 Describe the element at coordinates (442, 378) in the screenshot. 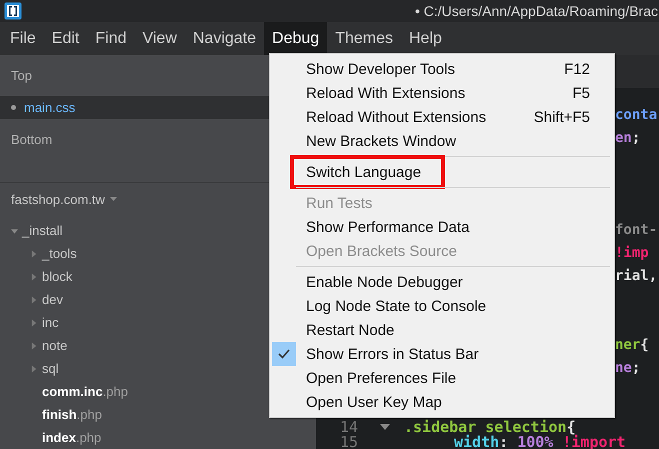

I see `menu-item: Open Preferences File` at that location.